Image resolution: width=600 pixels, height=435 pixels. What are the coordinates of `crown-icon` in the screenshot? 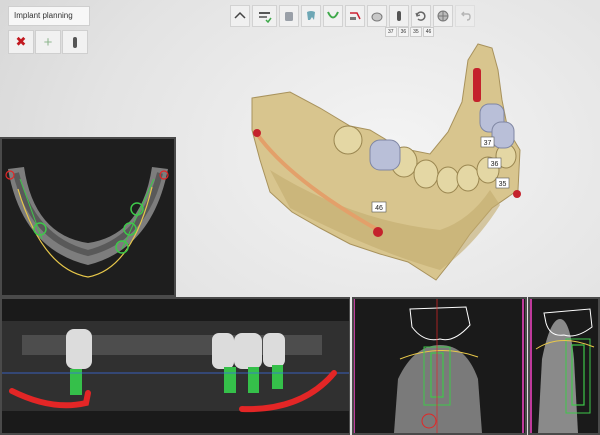 It's located at (289, 16).